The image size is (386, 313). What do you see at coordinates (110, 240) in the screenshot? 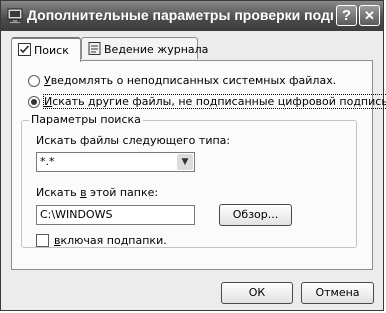
I see `subfolders-label: включая подпапки.` at bounding box center [110, 240].